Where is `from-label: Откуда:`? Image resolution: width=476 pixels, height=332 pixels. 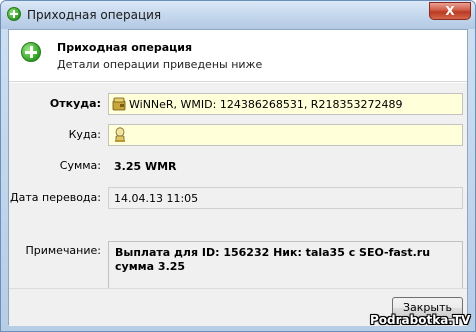
from-label: Откуда: is located at coordinates (75, 103).